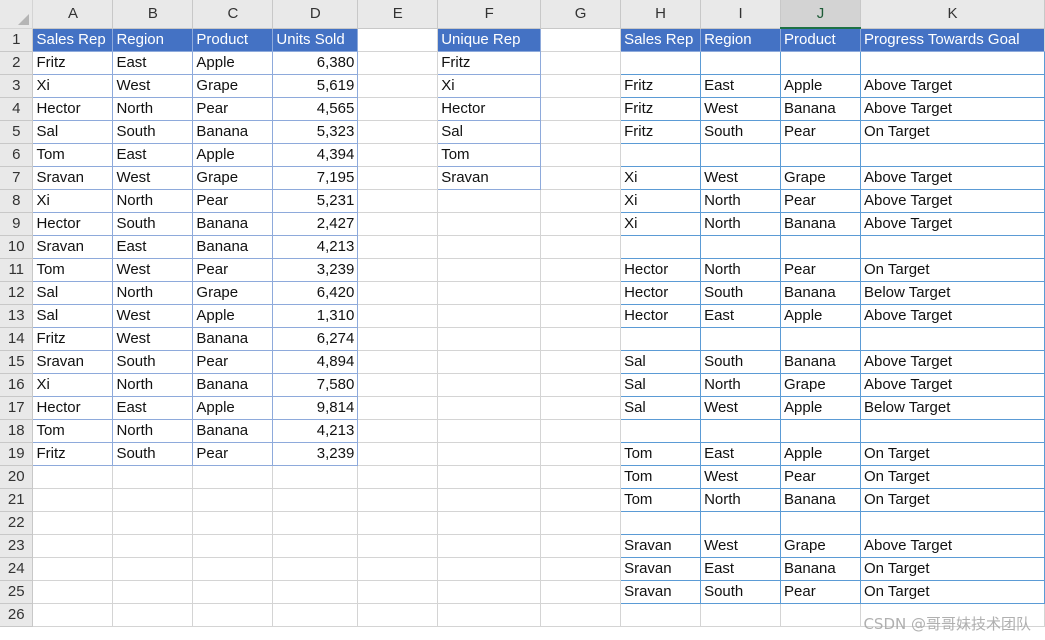  I want to click on cell-header-sales-rep: Sales Rep, so click(661, 40).